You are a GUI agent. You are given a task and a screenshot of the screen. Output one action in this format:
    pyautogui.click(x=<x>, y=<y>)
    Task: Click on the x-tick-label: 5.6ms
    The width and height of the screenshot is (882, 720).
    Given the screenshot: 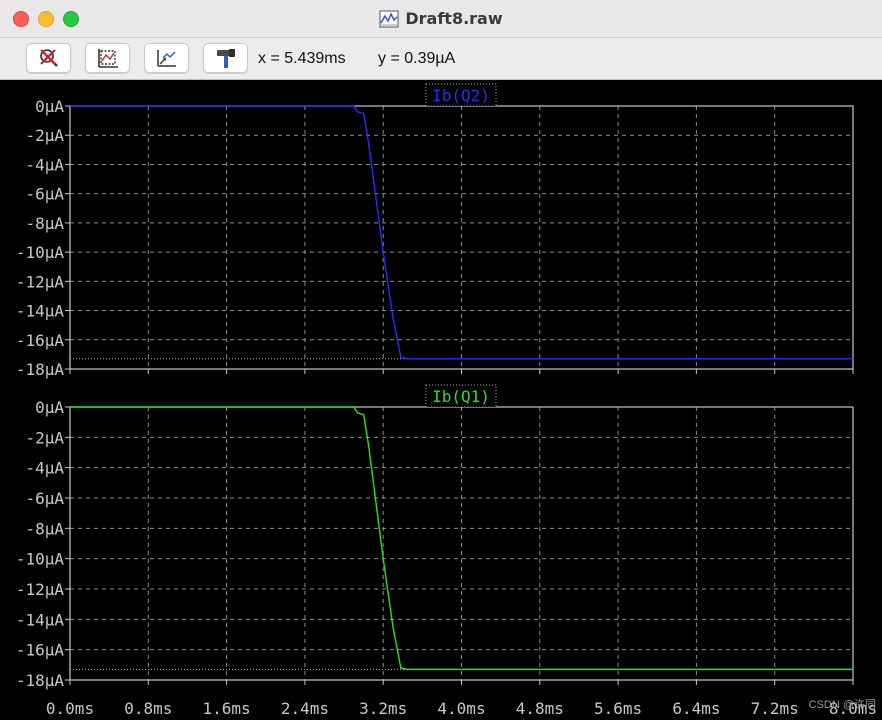 What is the action you would take?
    pyautogui.click(x=618, y=708)
    